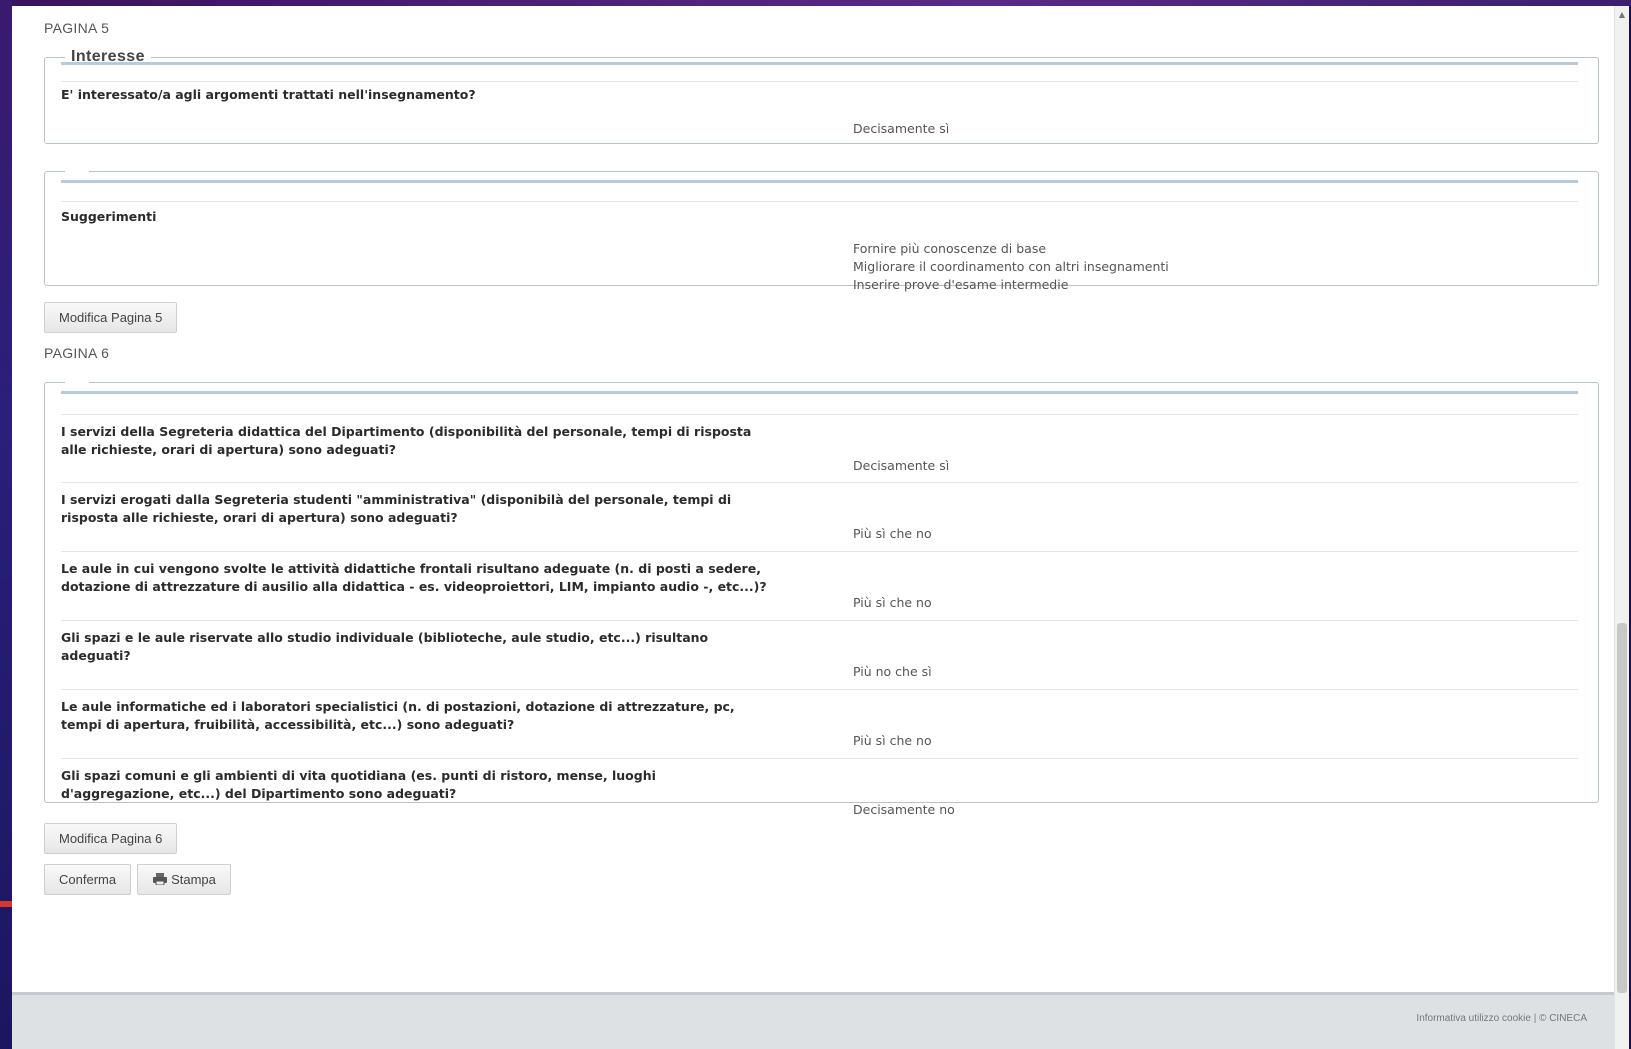 This screenshot has width=1631, height=1049. What do you see at coordinates (77, 171) in the screenshot?
I see `suggestions-legend` at bounding box center [77, 171].